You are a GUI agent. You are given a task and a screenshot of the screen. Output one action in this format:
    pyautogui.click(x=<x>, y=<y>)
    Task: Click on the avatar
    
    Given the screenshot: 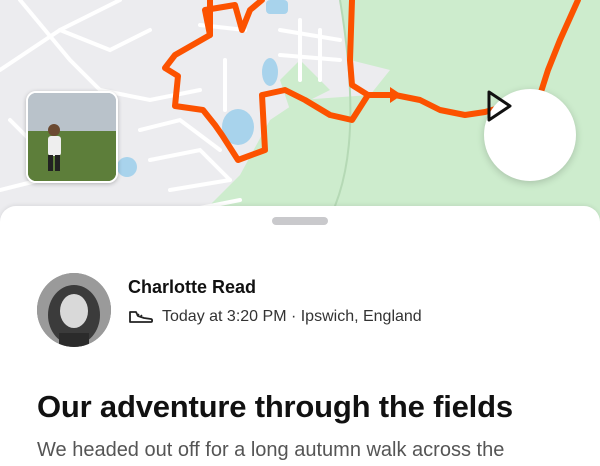 What is the action you would take?
    pyautogui.click(x=74, y=310)
    